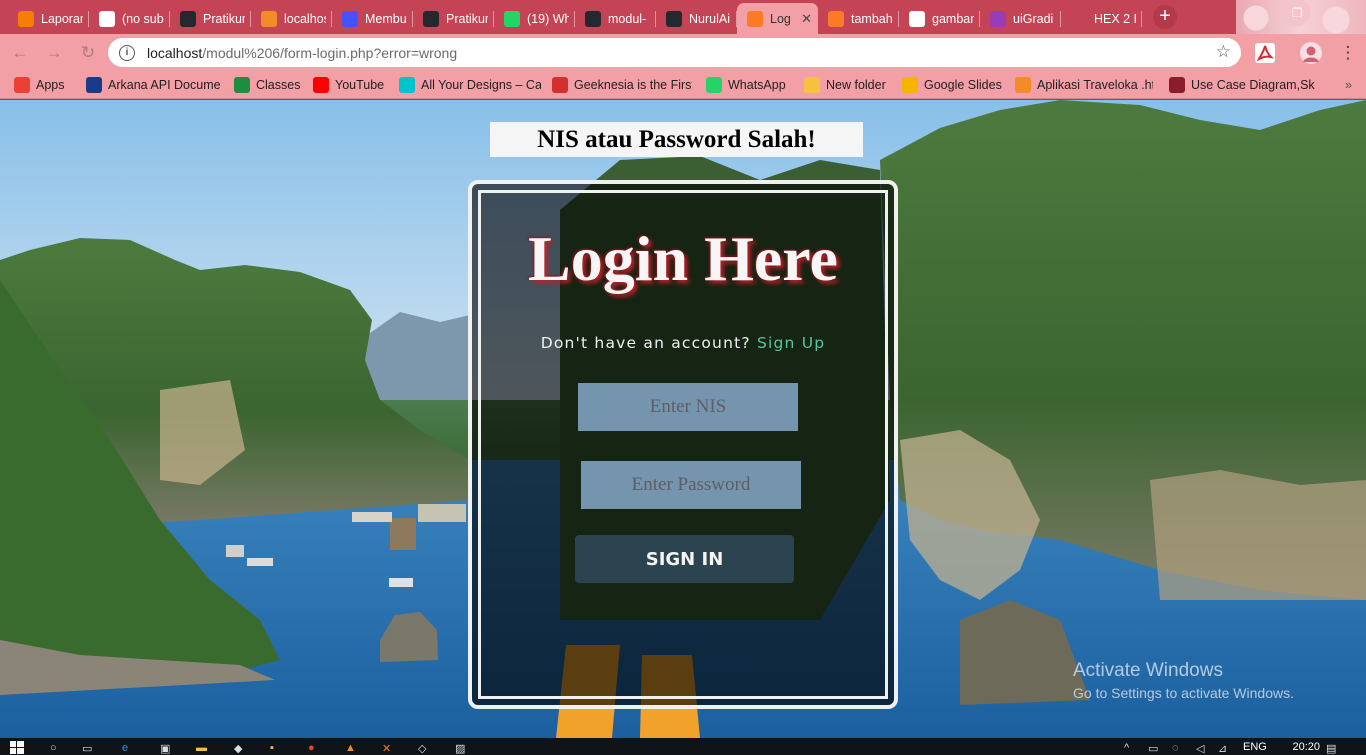 The width and height of the screenshot is (1366, 755). Describe the element at coordinates (1101, 18) in the screenshot. I see `browser-tab: HEX 2 R` at that location.